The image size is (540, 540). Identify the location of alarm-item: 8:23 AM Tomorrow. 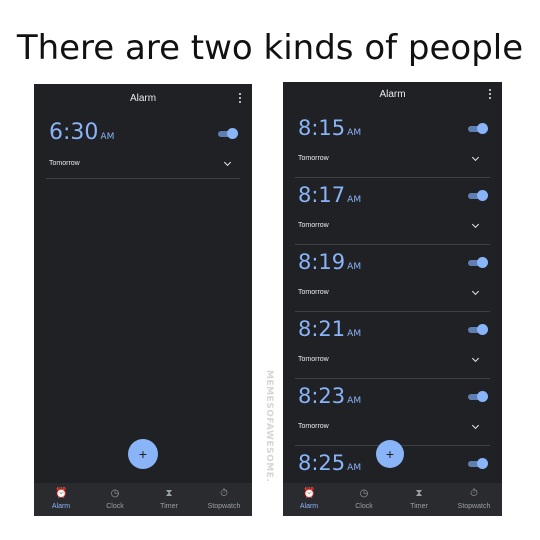
(392, 413).